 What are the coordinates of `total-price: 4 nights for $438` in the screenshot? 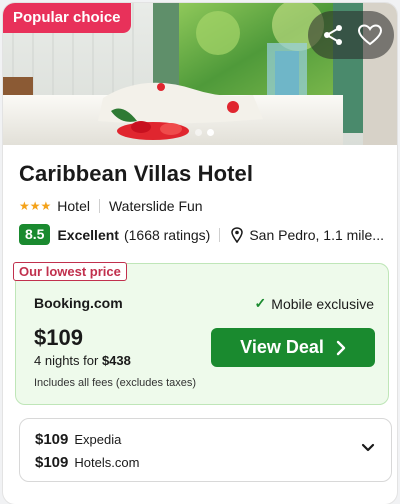 It's located at (82, 360).